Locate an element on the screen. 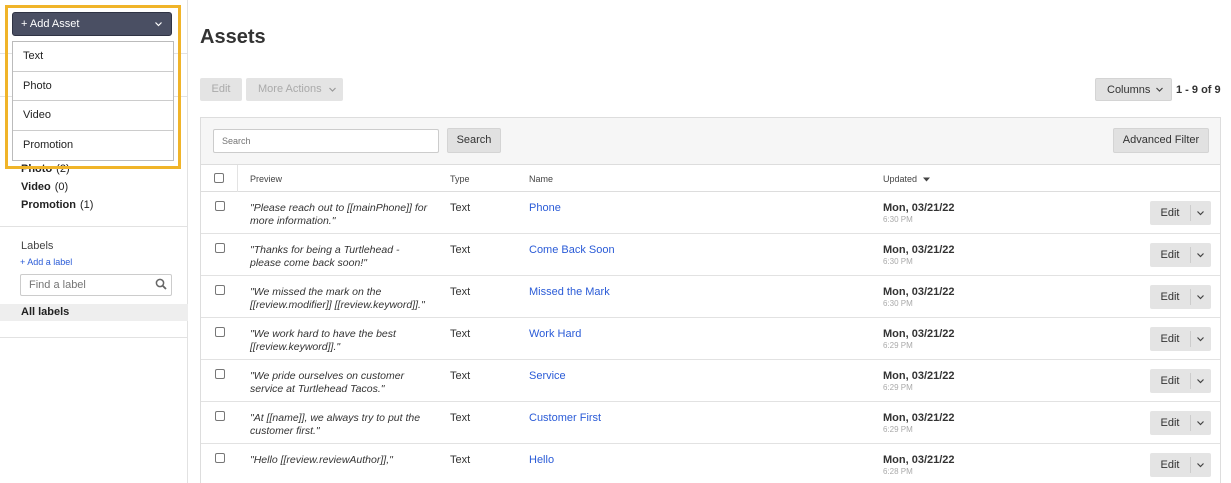 This screenshot has height=483, width=1231. header-type: Type is located at coordinates (460, 179).